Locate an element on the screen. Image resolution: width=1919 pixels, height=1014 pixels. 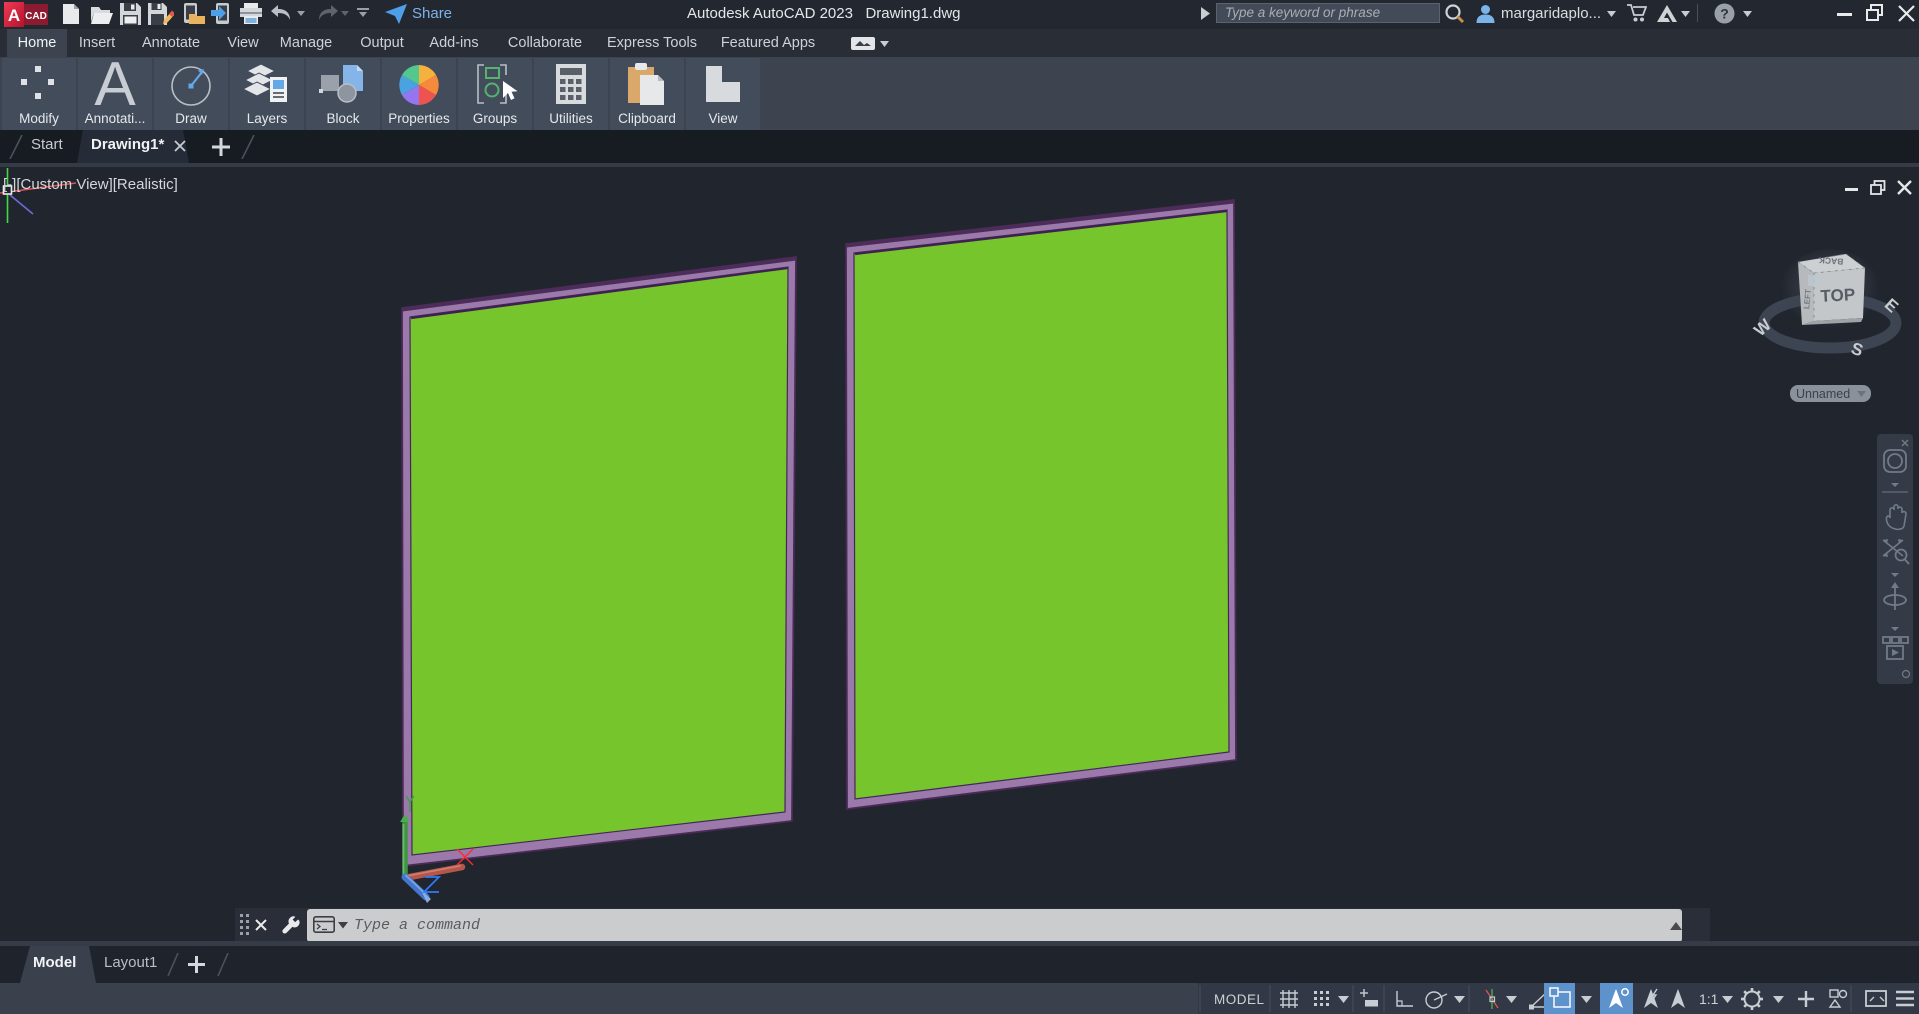
svg-text: TOP is located at coordinates (1838, 295).